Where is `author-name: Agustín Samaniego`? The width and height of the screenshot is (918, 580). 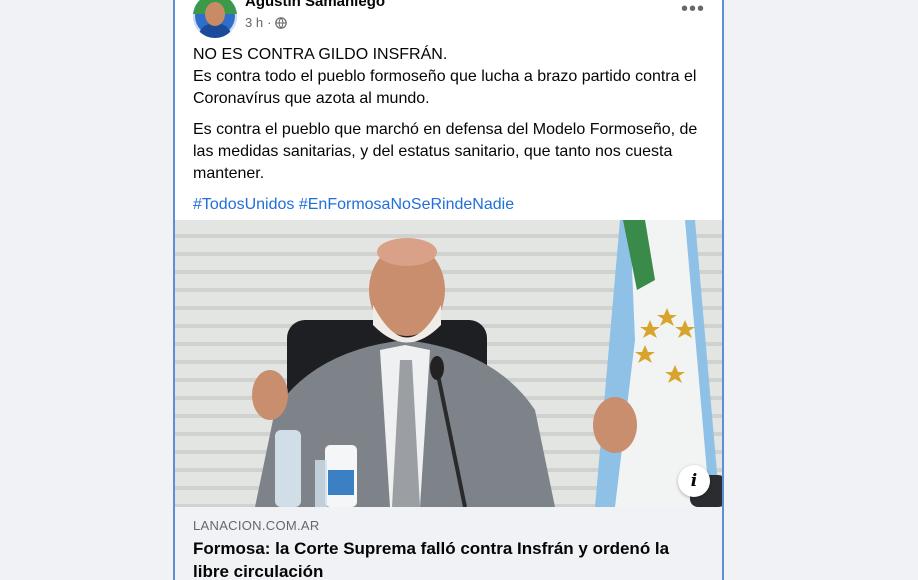
author-name: Agustín Samaniego is located at coordinates (315, 5).